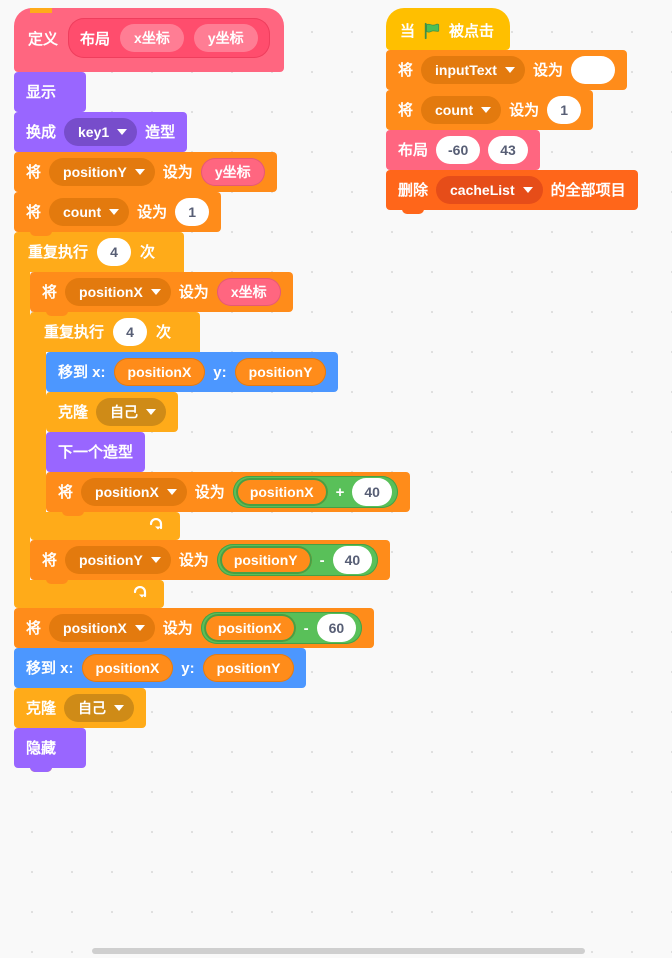 This screenshot has width=672, height=958. What do you see at coordinates (194, 630) in the screenshot?
I see `set-positionX-sub60-block: 将 positionX 设为 positionX - 60` at bounding box center [194, 630].